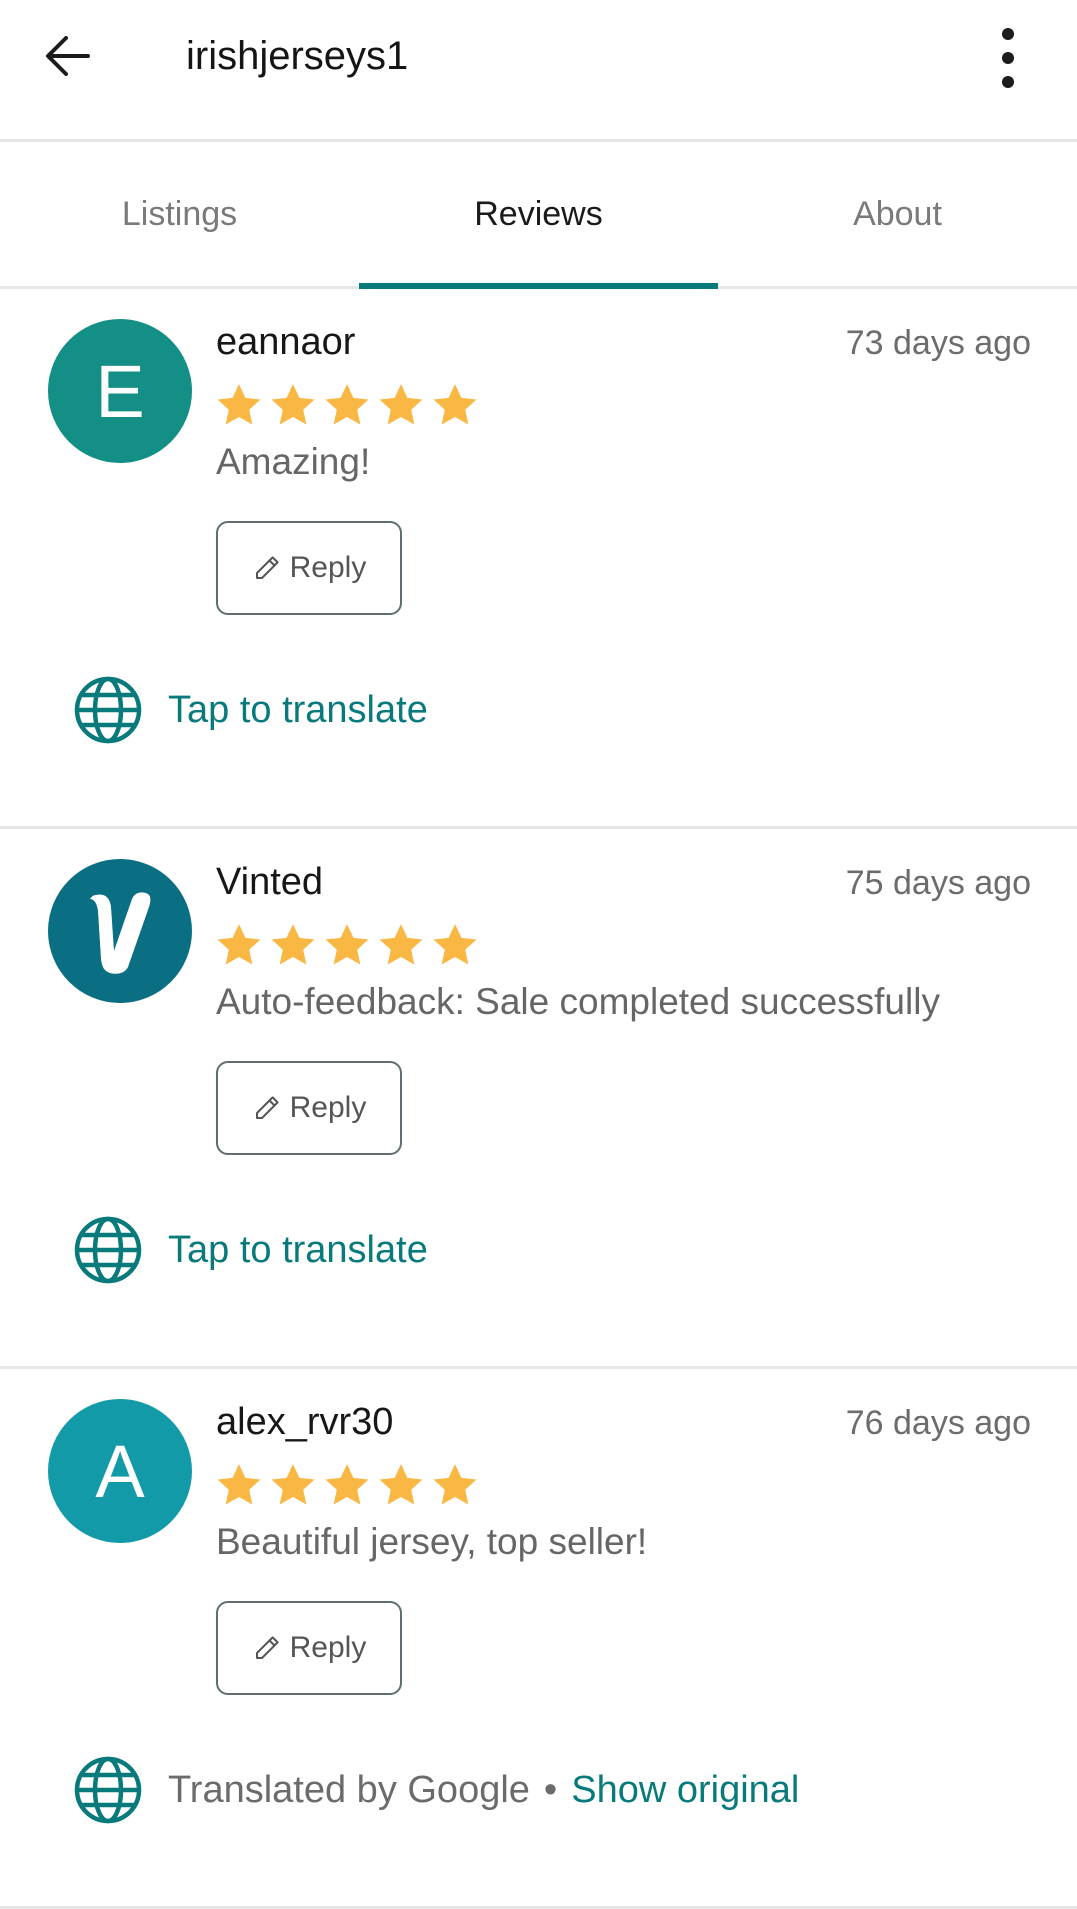  What do you see at coordinates (349, 1789) in the screenshot?
I see `translated-by-text: Translated by Google` at bounding box center [349, 1789].